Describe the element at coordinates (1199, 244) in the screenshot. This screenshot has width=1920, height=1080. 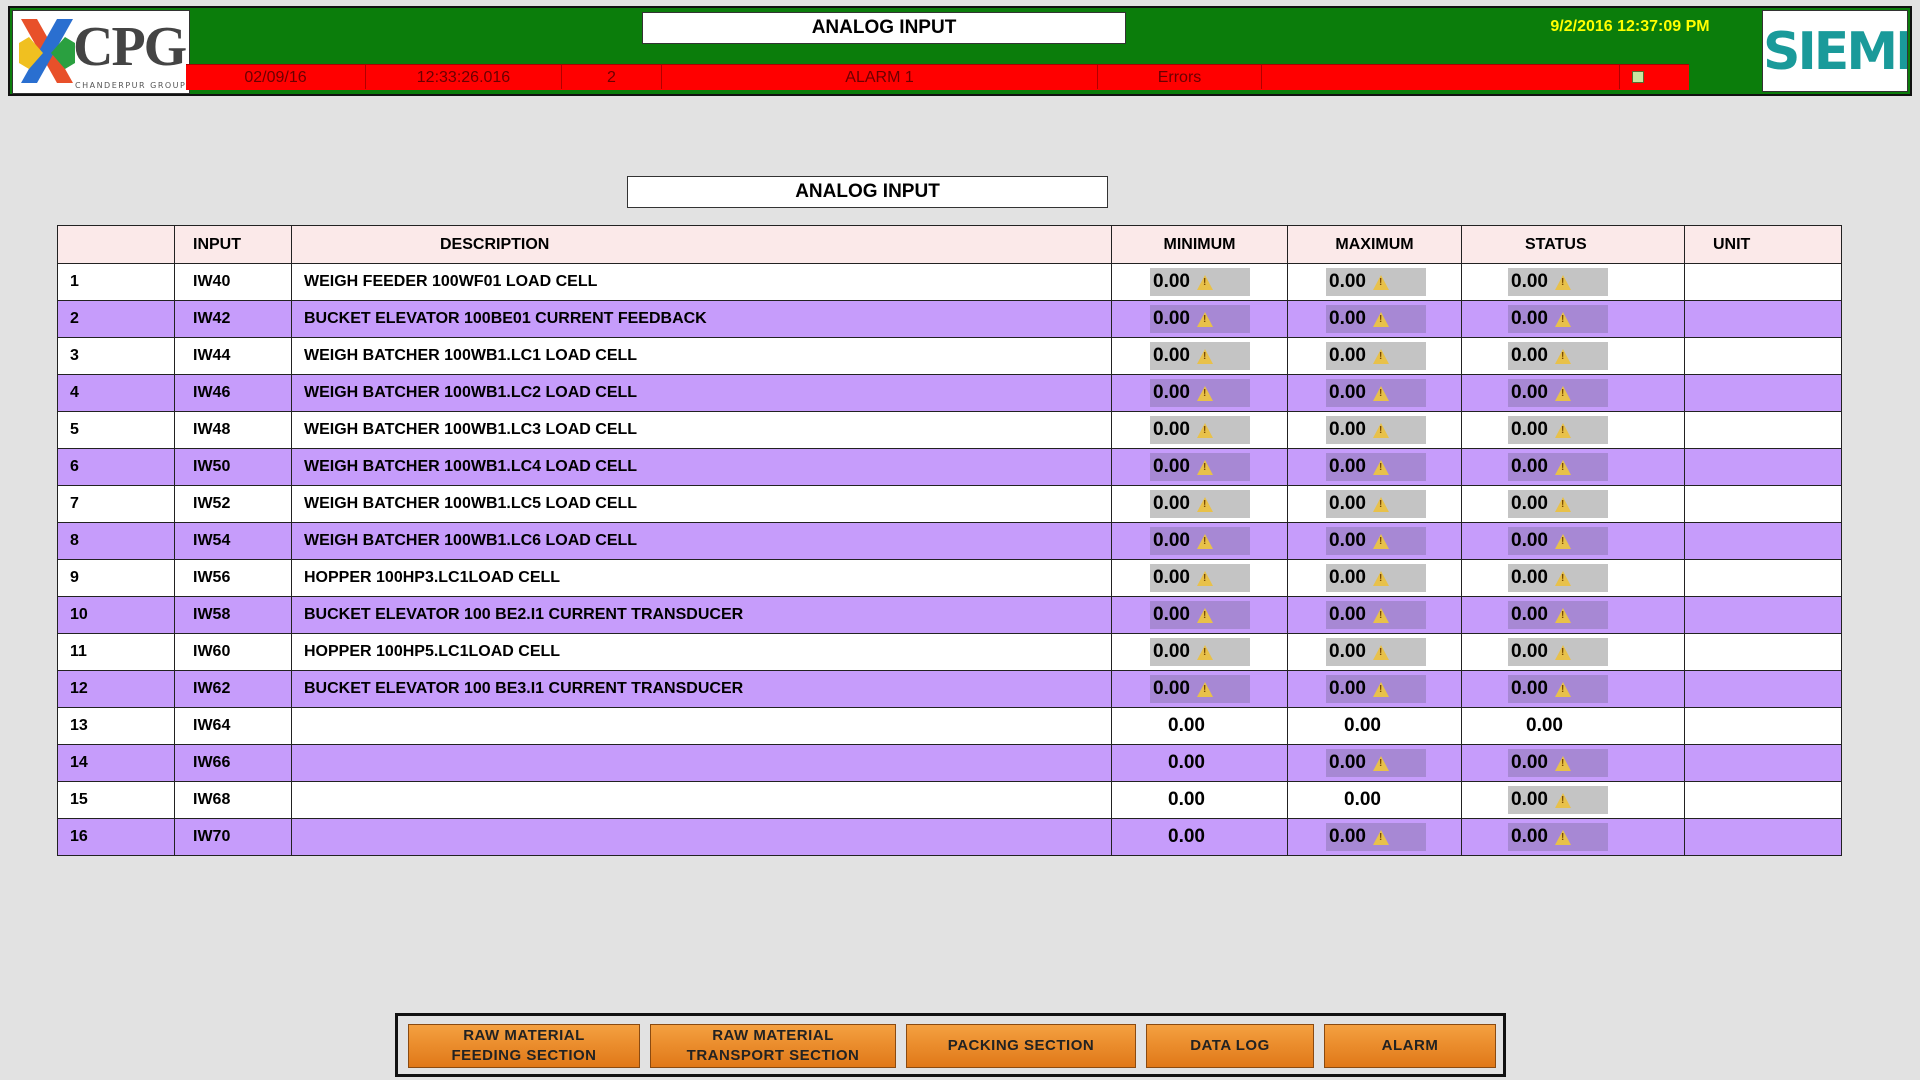
I see `col-header-minimum: MINIMUM` at that location.